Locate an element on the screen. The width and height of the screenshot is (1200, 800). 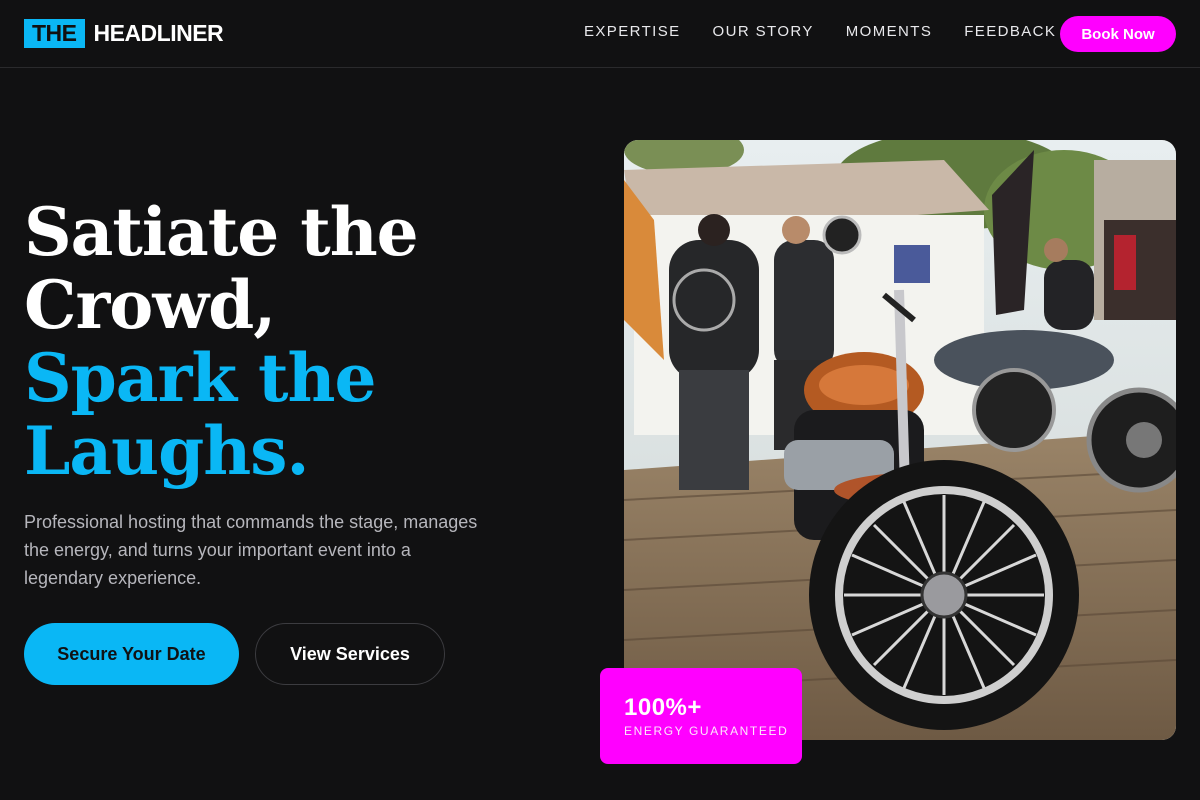
book-now-button: Book Now is located at coordinates (1118, 34).